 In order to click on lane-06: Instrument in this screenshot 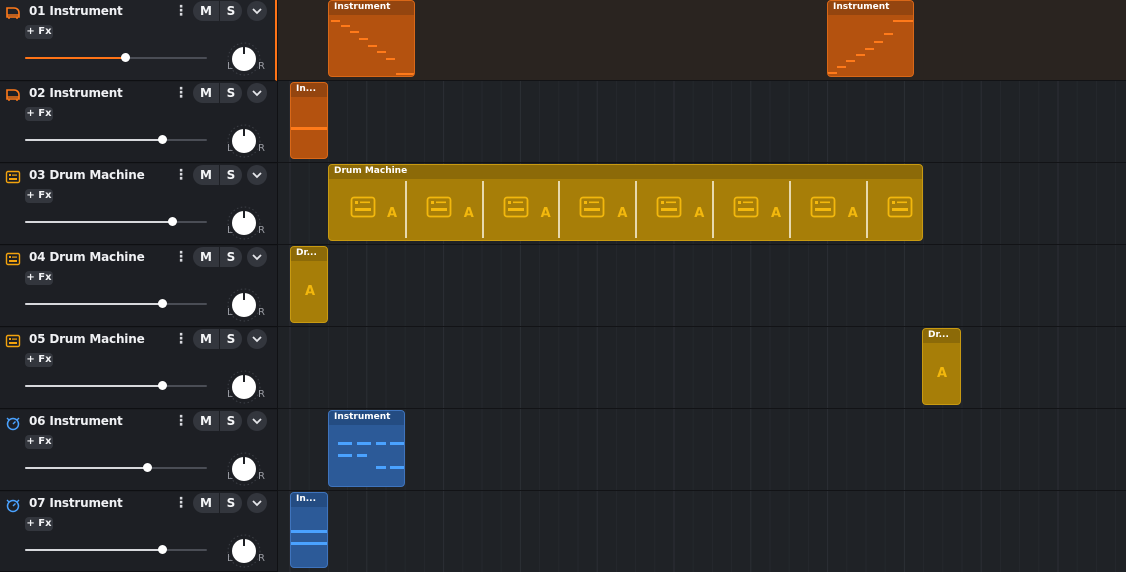, I will do `click(702, 450)`.